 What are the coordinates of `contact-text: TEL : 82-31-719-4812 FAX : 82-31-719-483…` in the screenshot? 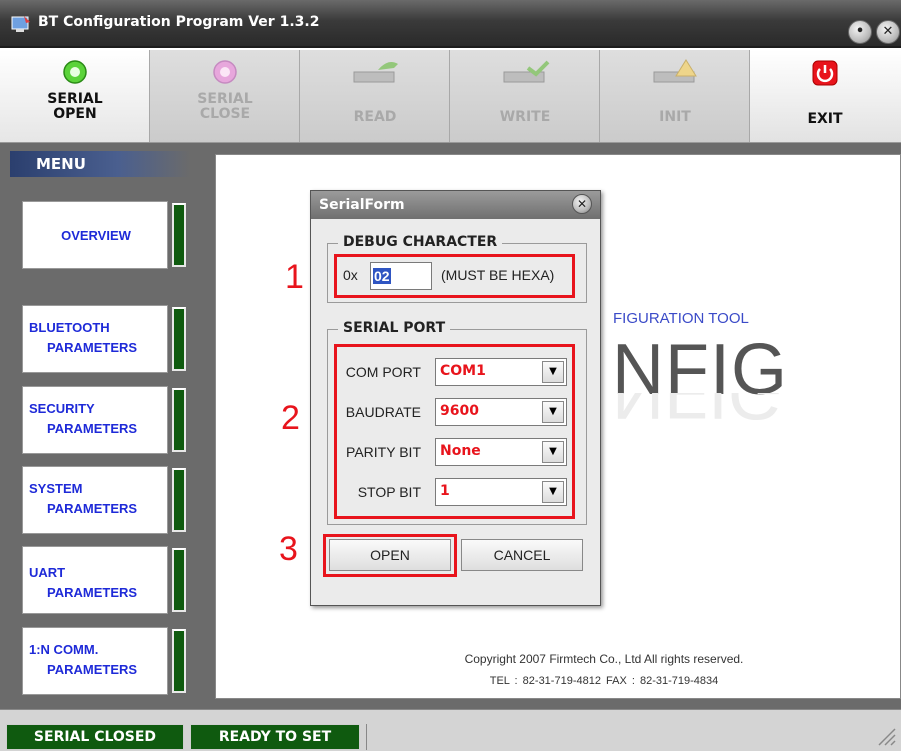 It's located at (604, 681).